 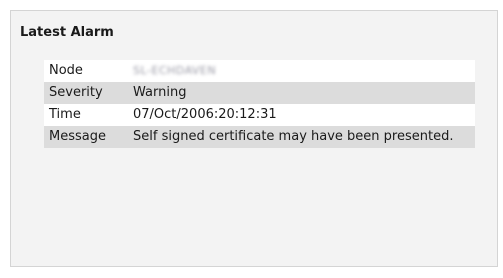 What do you see at coordinates (302, 93) in the screenshot?
I see `severity-value: Warning` at bounding box center [302, 93].